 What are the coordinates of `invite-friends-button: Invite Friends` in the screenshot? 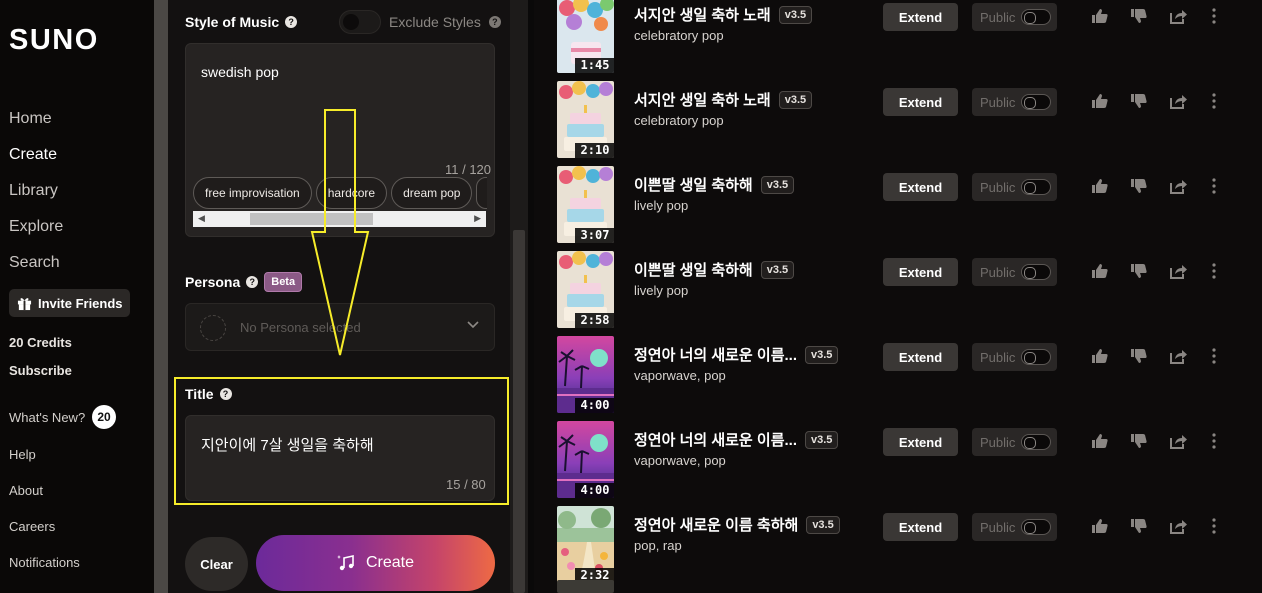 It's located at (69, 303).